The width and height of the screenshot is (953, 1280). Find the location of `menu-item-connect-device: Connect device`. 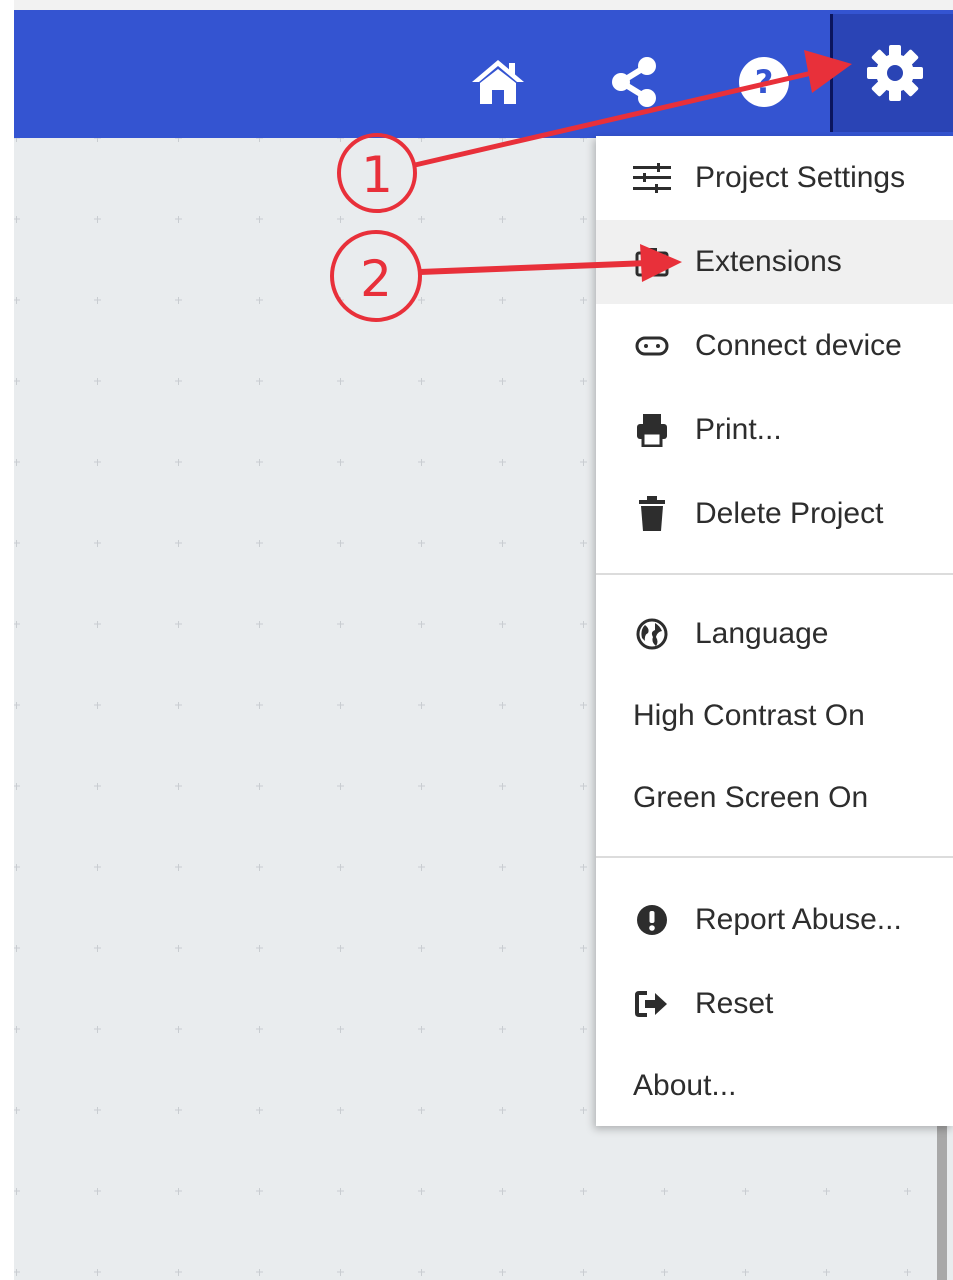

menu-item-connect-device: Connect device is located at coordinates (774, 346).